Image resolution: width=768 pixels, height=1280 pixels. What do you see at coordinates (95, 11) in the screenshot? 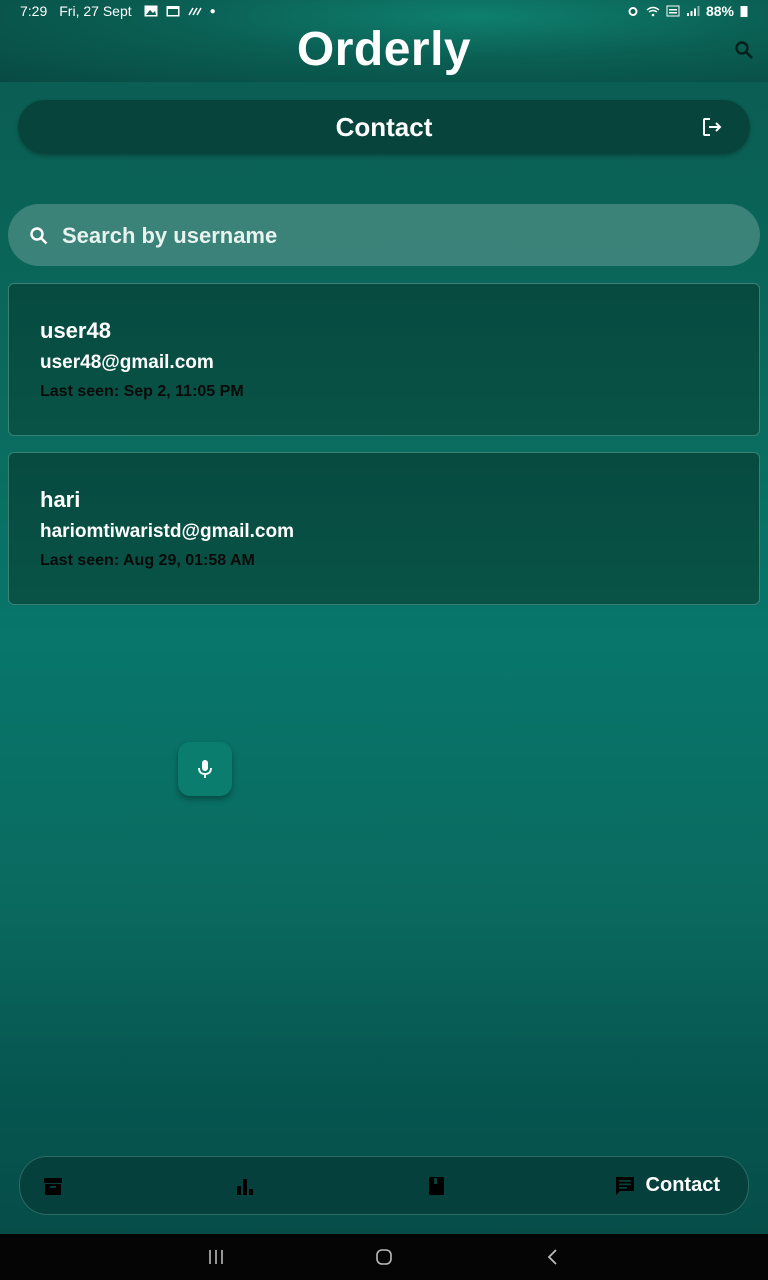
I see `status-date: Fri, 27 Sept` at bounding box center [95, 11].